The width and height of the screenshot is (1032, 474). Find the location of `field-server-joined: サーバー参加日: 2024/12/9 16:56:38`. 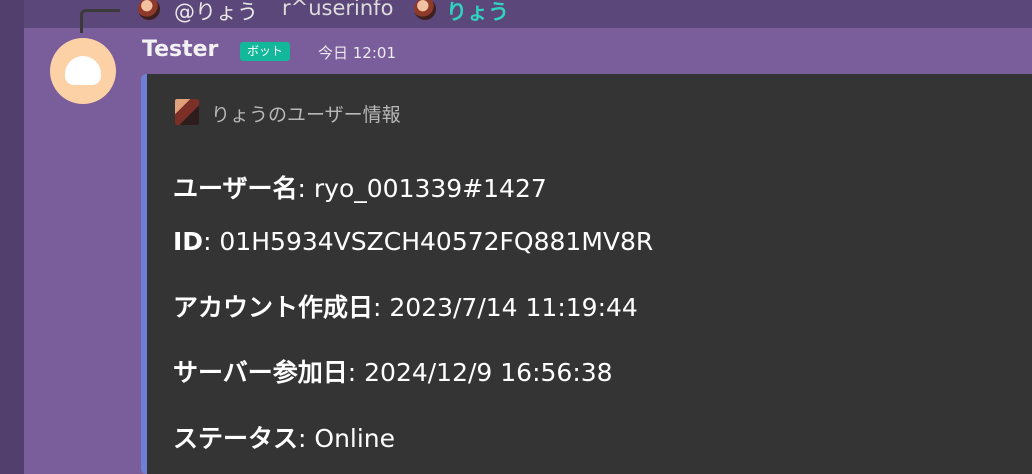

field-server-joined: サーバー参加日: 2024/12/9 16:56:38 is located at coordinates (393, 371).